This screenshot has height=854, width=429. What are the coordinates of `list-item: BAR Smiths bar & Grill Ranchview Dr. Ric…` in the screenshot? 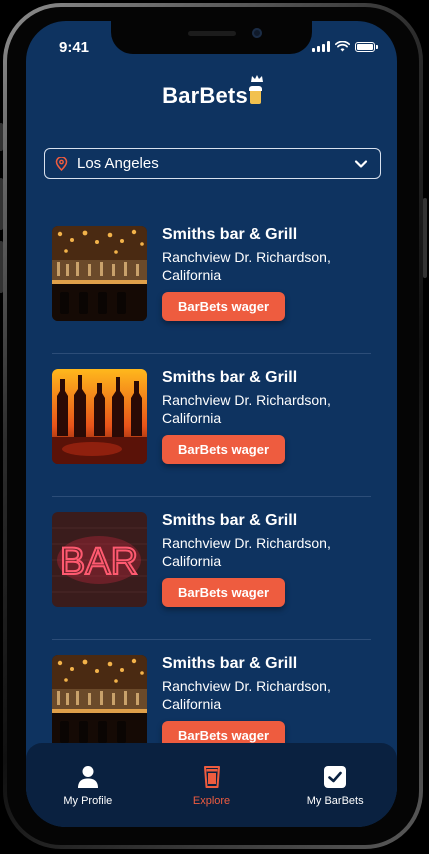 It's located at (211, 568).